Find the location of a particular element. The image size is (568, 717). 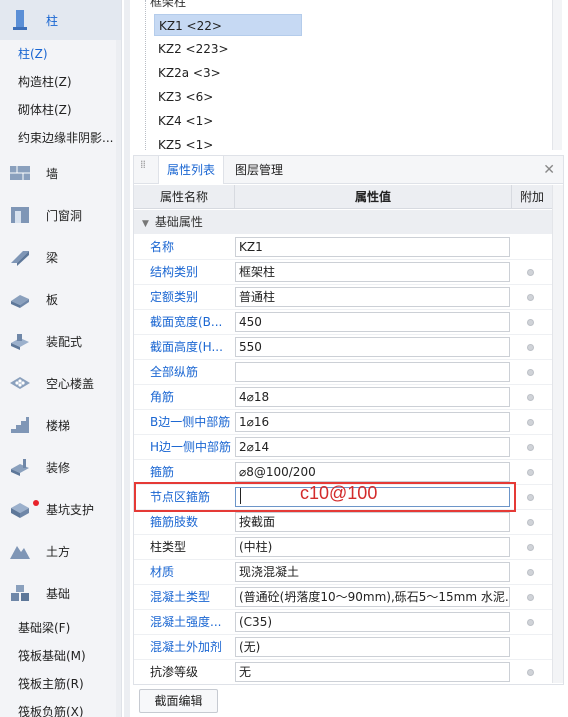

group-basic-properties: ▼ 基础属性 is located at coordinates (343, 222).